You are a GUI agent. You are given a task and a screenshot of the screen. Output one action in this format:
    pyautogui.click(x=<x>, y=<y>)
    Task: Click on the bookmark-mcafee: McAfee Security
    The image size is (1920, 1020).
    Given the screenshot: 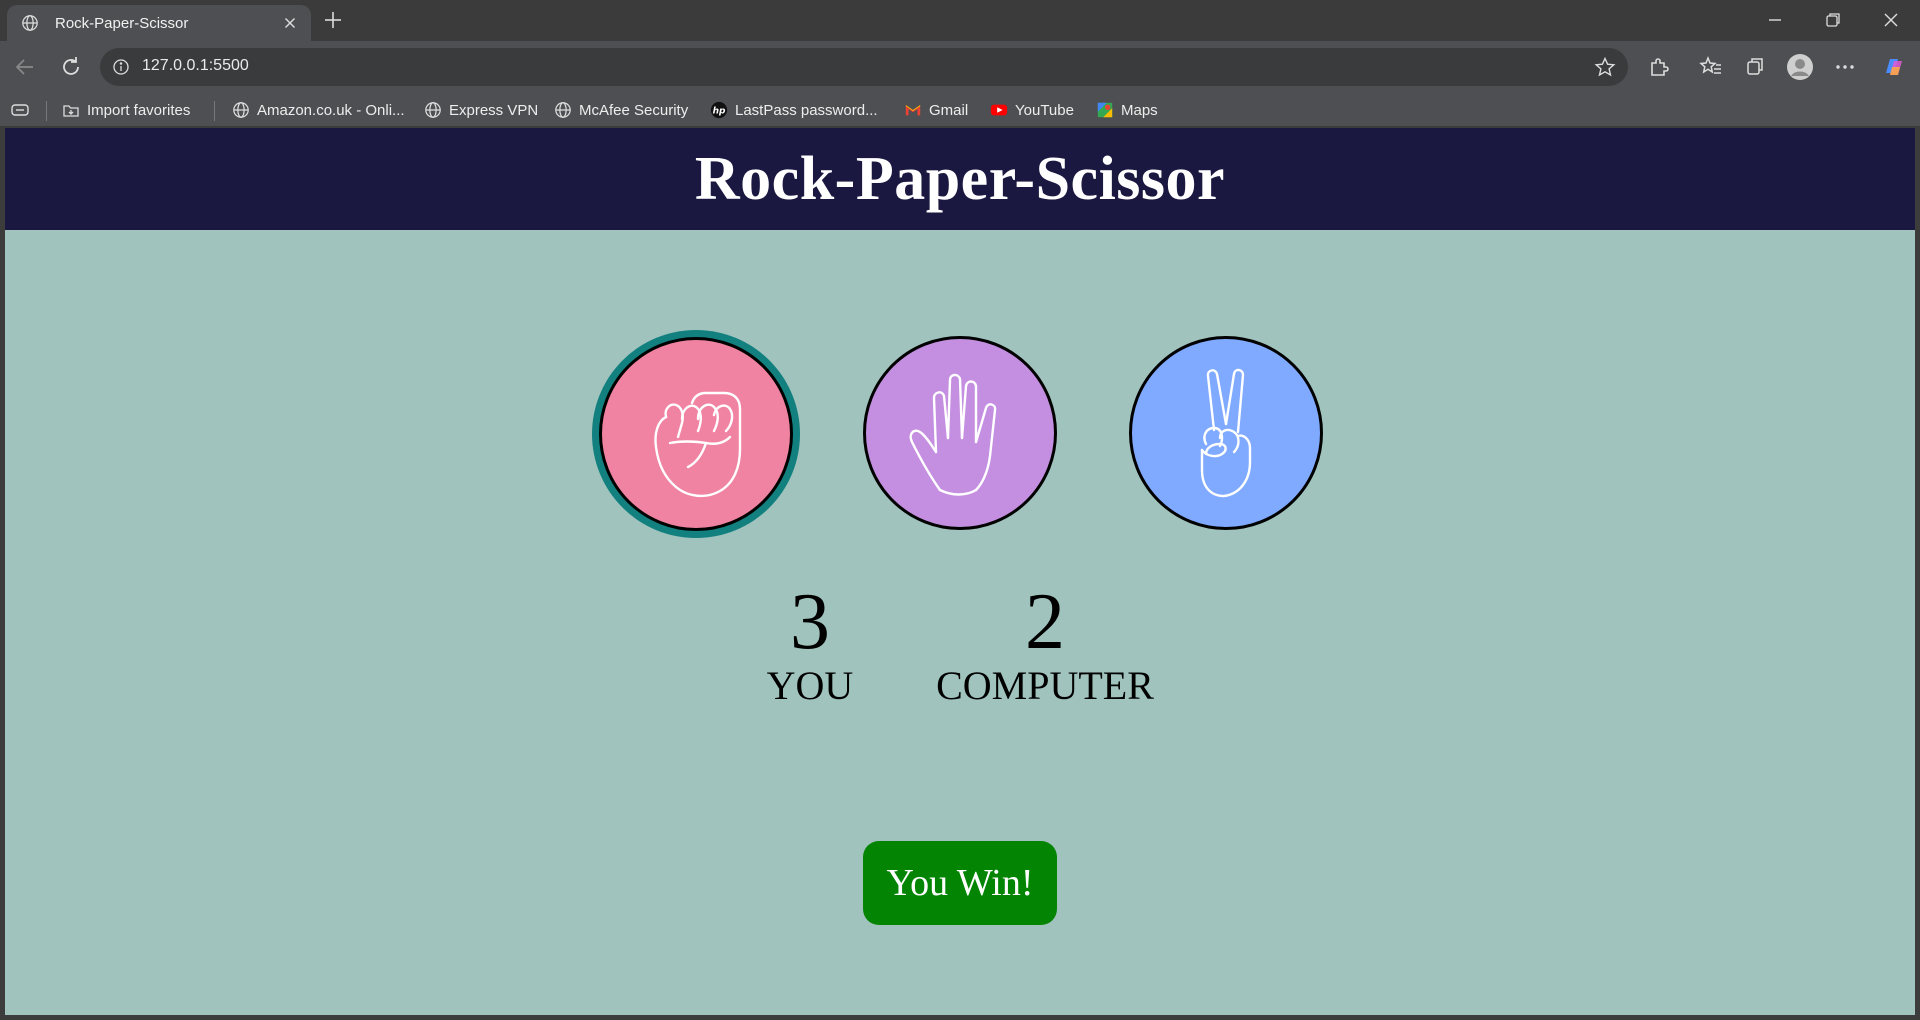 What is the action you would take?
    pyautogui.click(x=621, y=110)
    